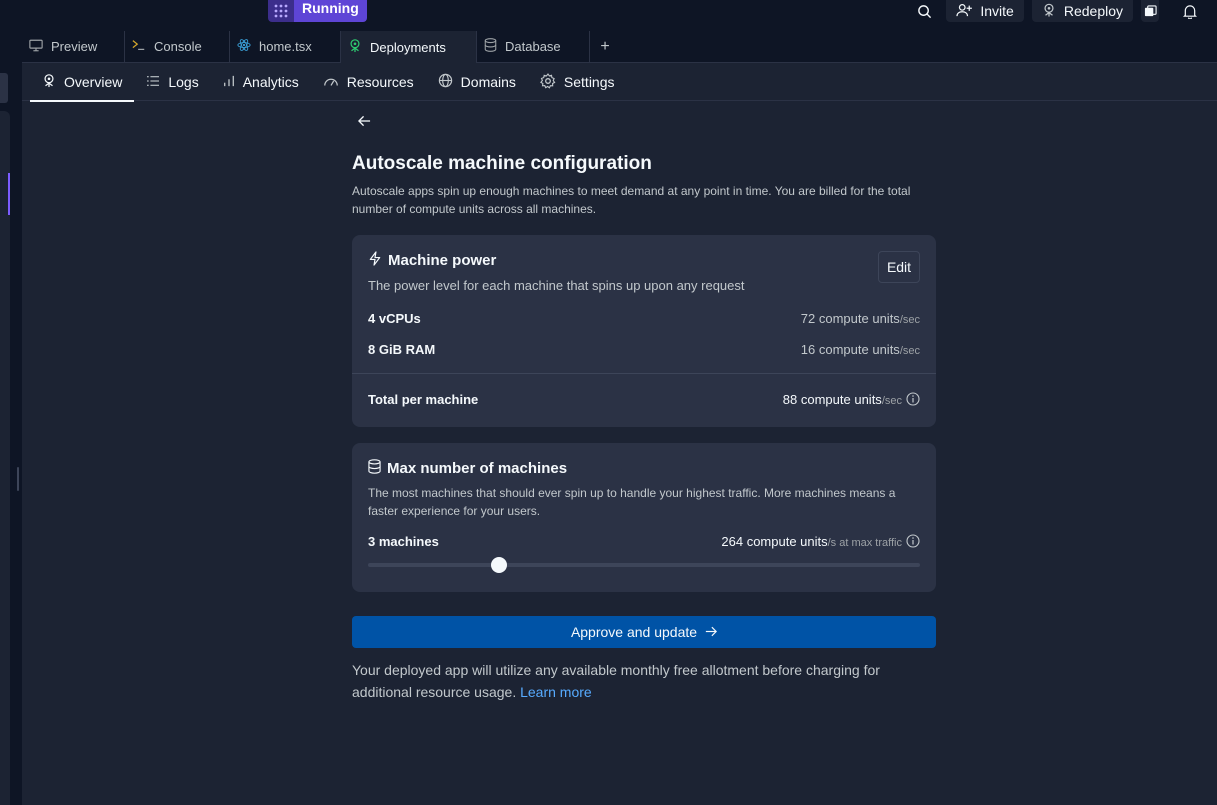 Image resolution: width=1217 pixels, height=805 pixels. What do you see at coordinates (394, 318) in the screenshot?
I see `cpu-label: 4 vCPUs` at bounding box center [394, 318].